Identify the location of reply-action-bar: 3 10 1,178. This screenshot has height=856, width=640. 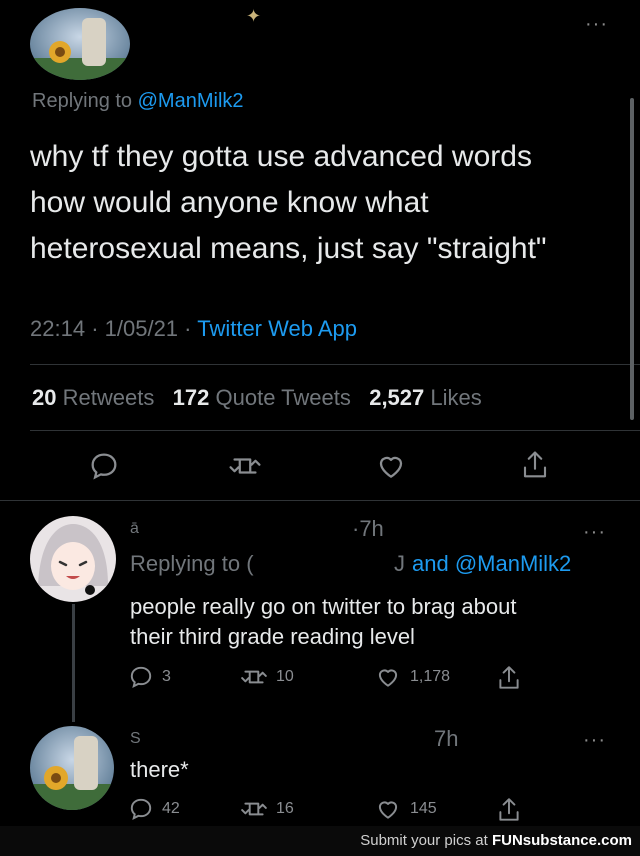
(328, 679).